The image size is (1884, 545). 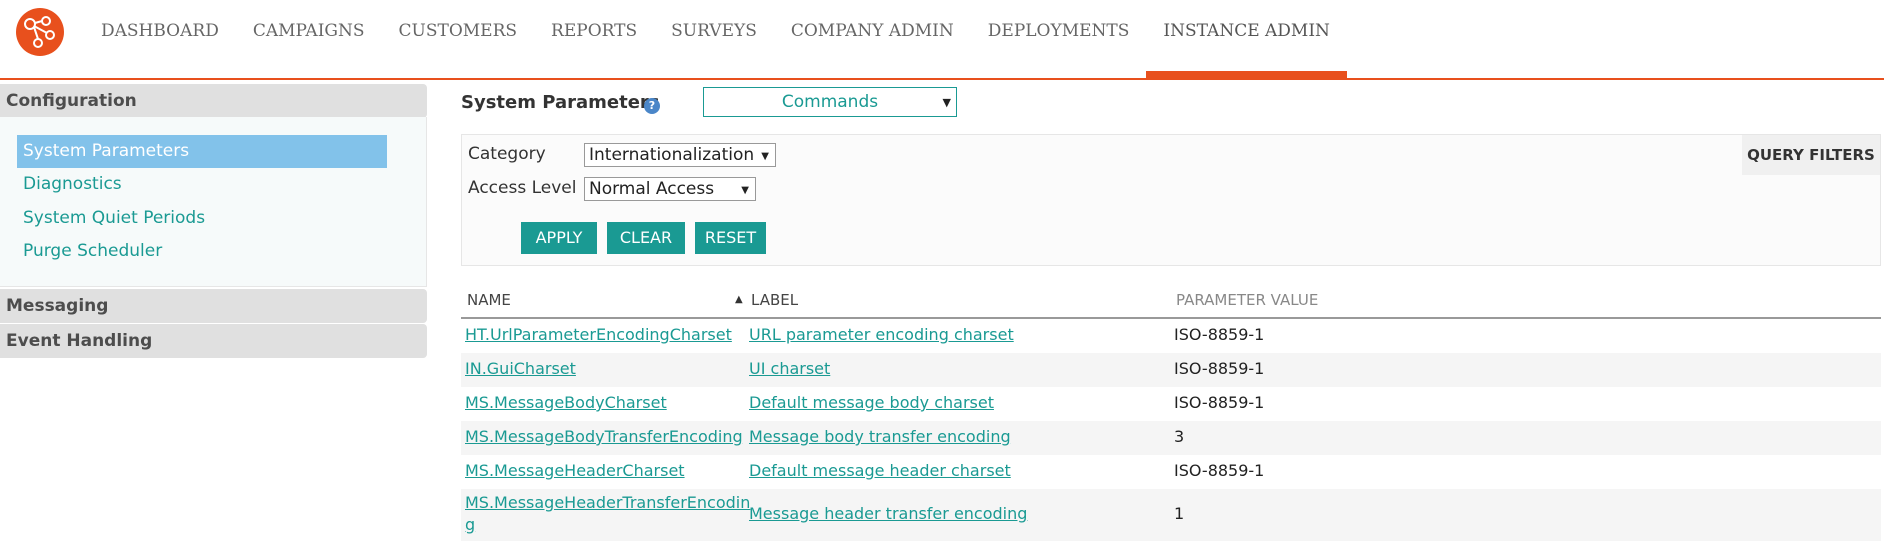 What do you see at coordinates (522, 188) in the screenshot?
I see `access-level-label: Access Level` at bounding box center [522, 188].